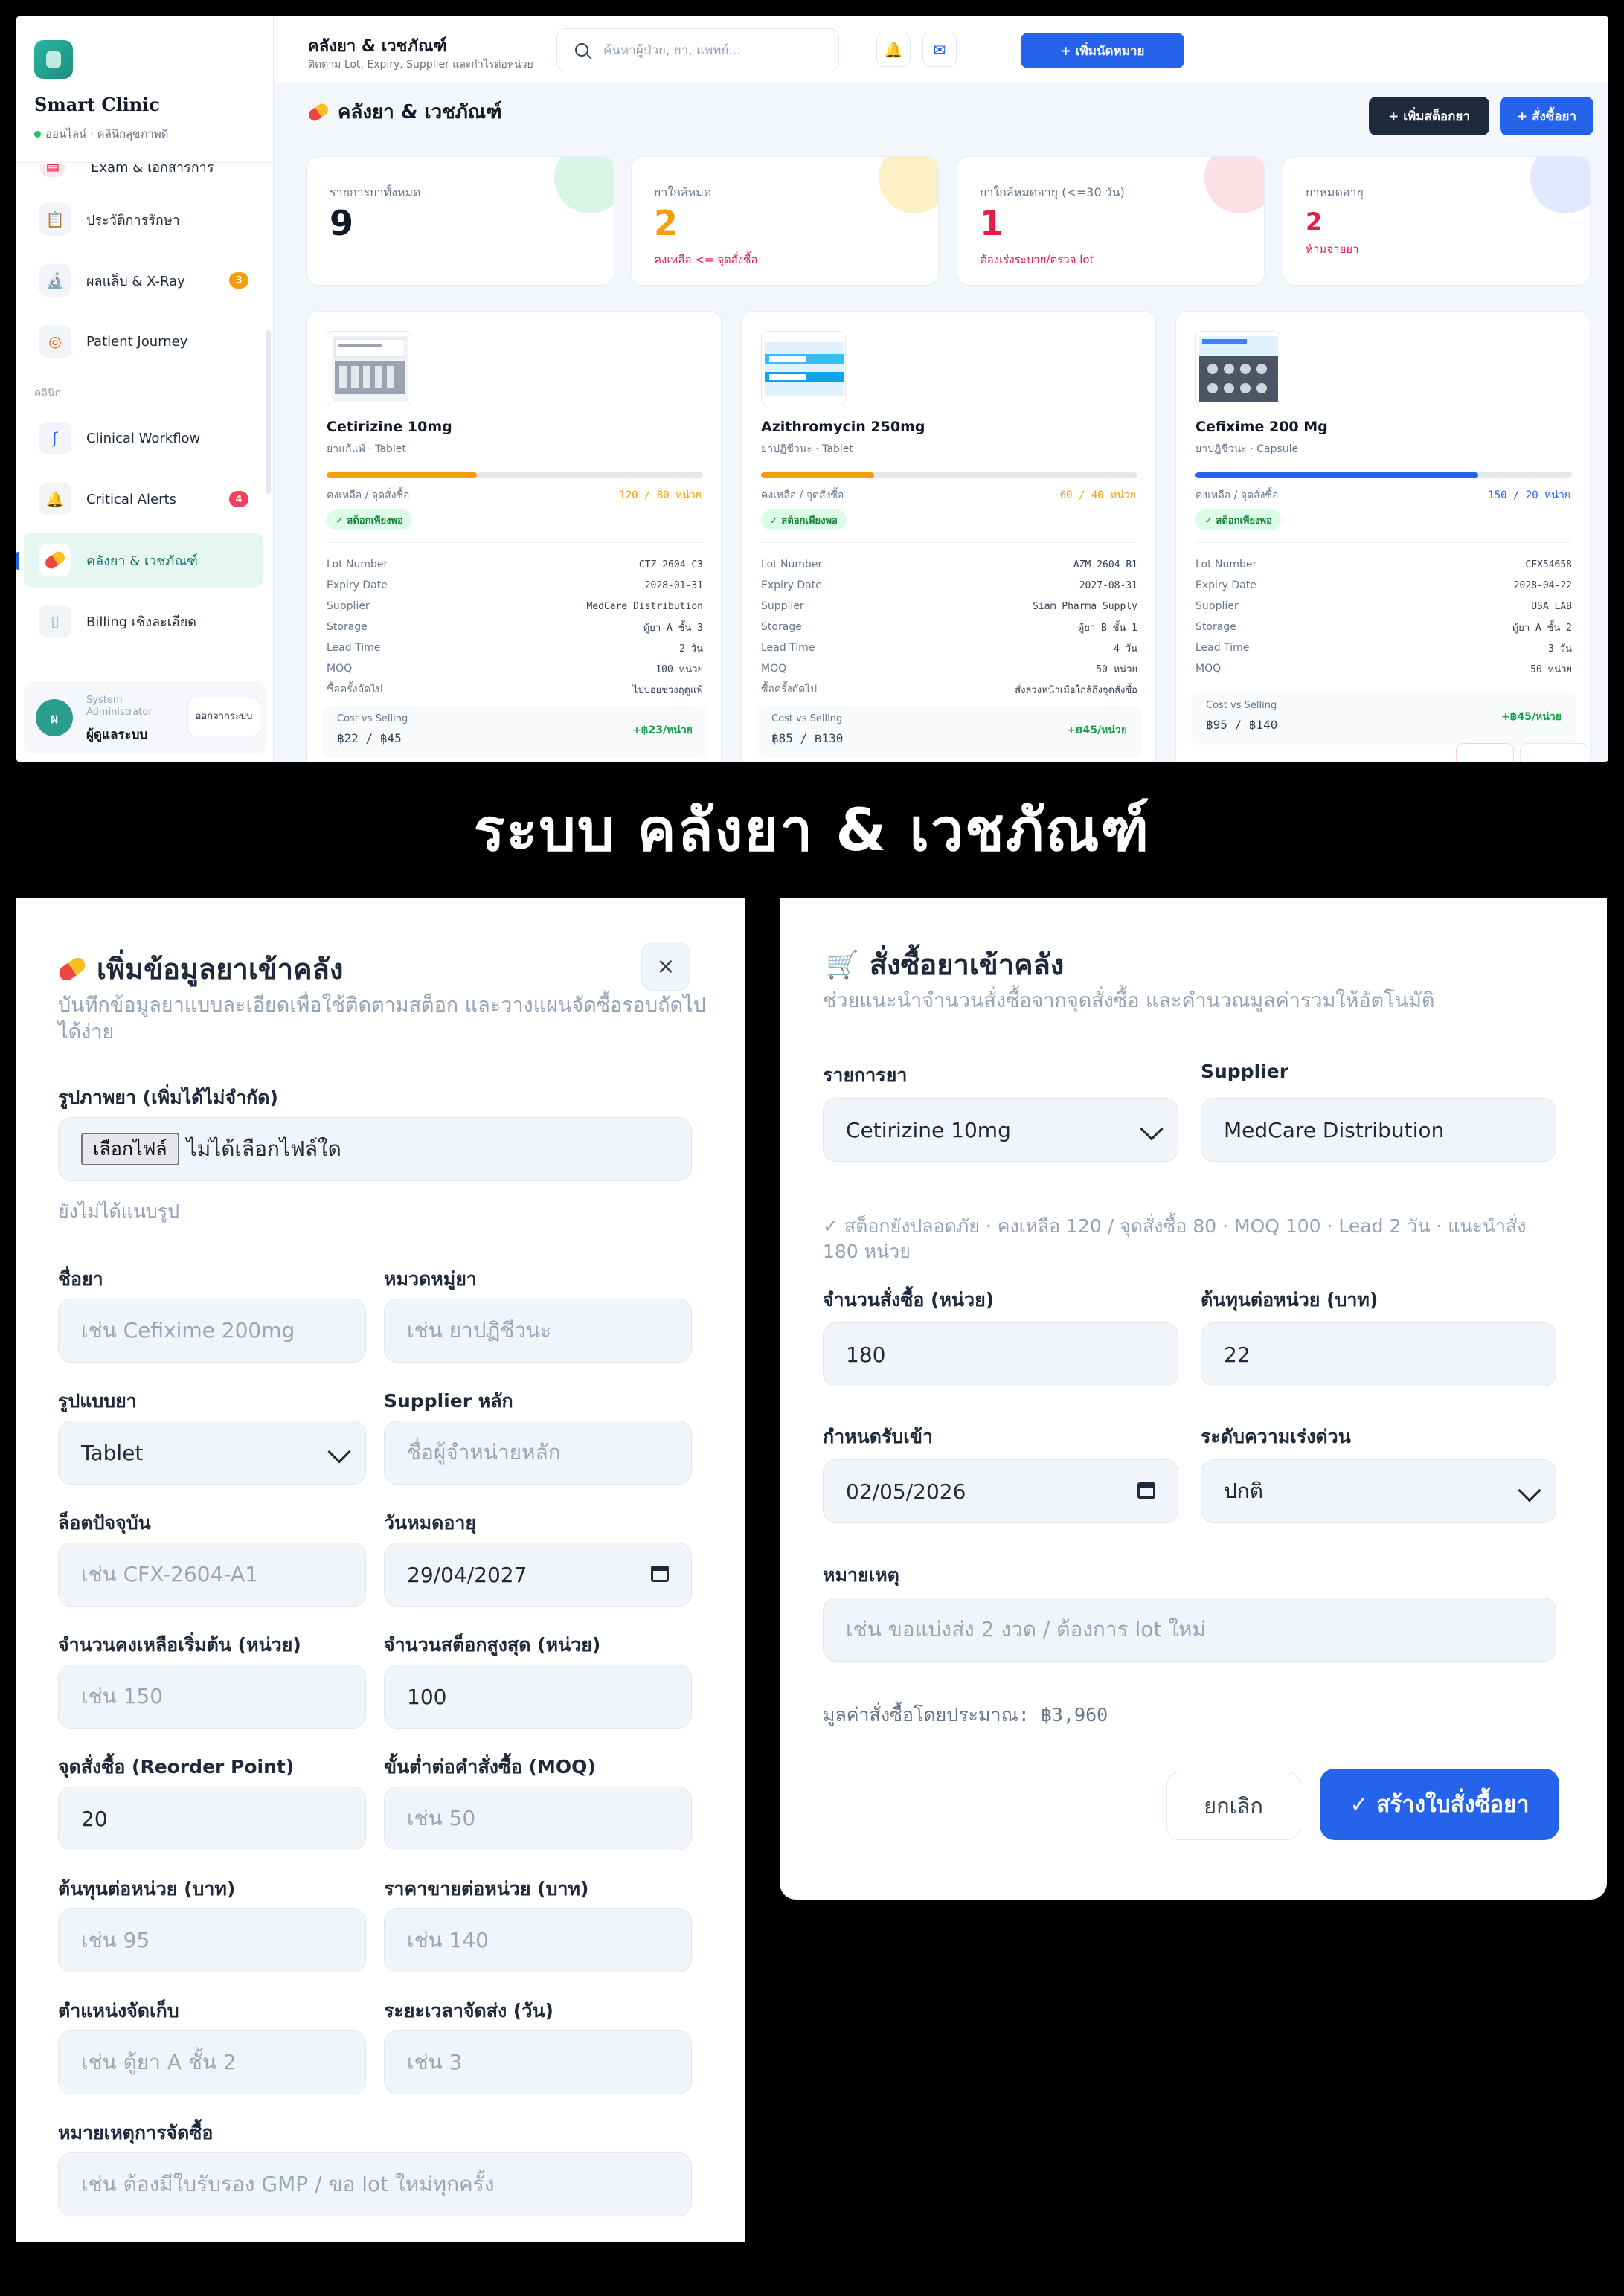 The width and height of the screenshot is (1624, 2296). I want to click on search-icon, so click(581, 50).